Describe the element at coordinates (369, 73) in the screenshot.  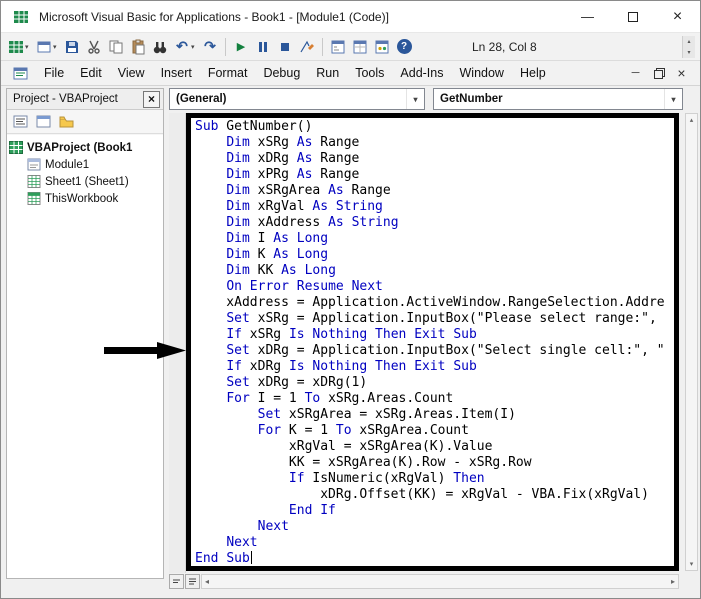
I see `menu-item-tools: Tools` at that location.